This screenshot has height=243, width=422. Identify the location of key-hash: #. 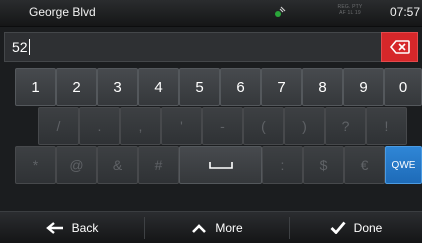
(158, 165).